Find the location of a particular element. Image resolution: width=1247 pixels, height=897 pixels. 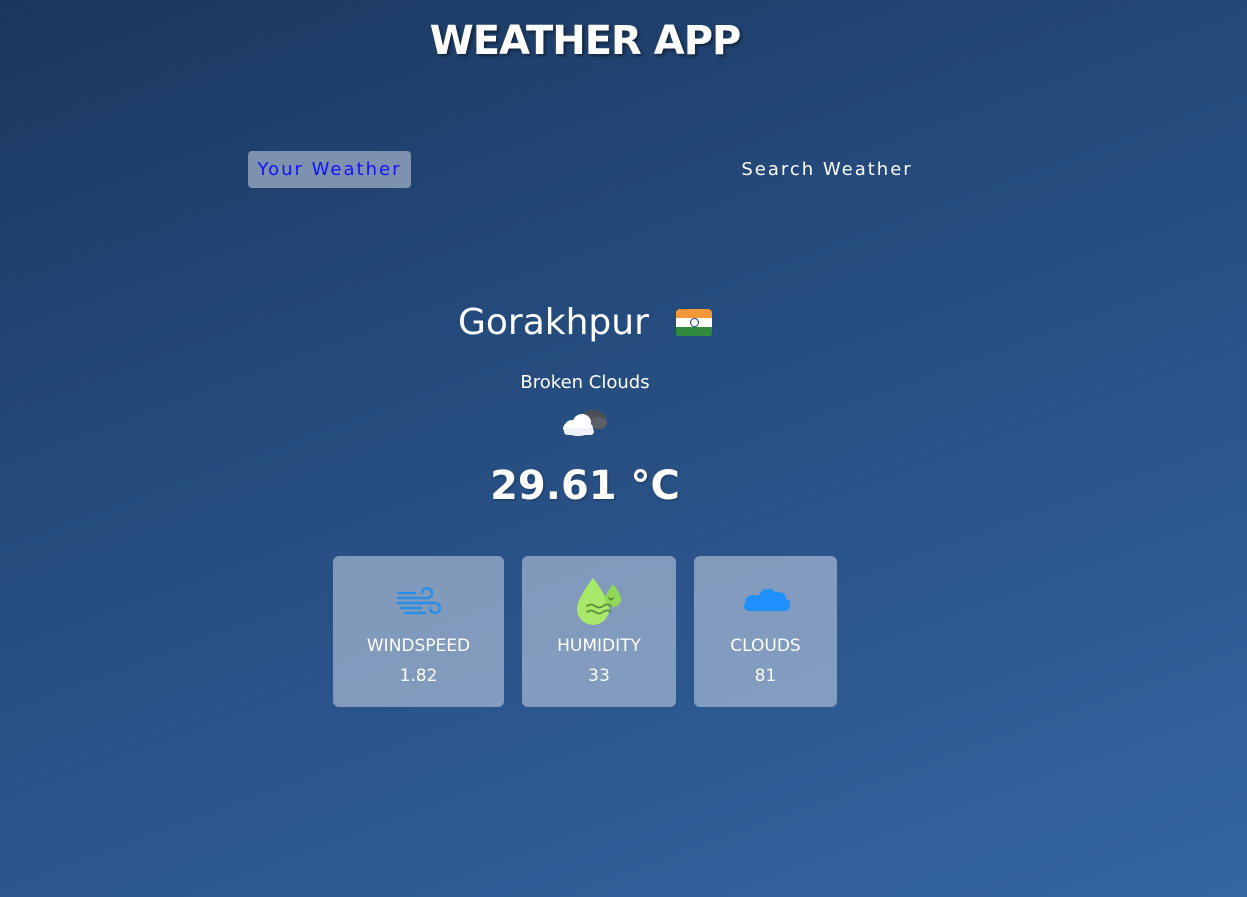

humidity-label: HUMIDITY is located at coordinates (599, 646).